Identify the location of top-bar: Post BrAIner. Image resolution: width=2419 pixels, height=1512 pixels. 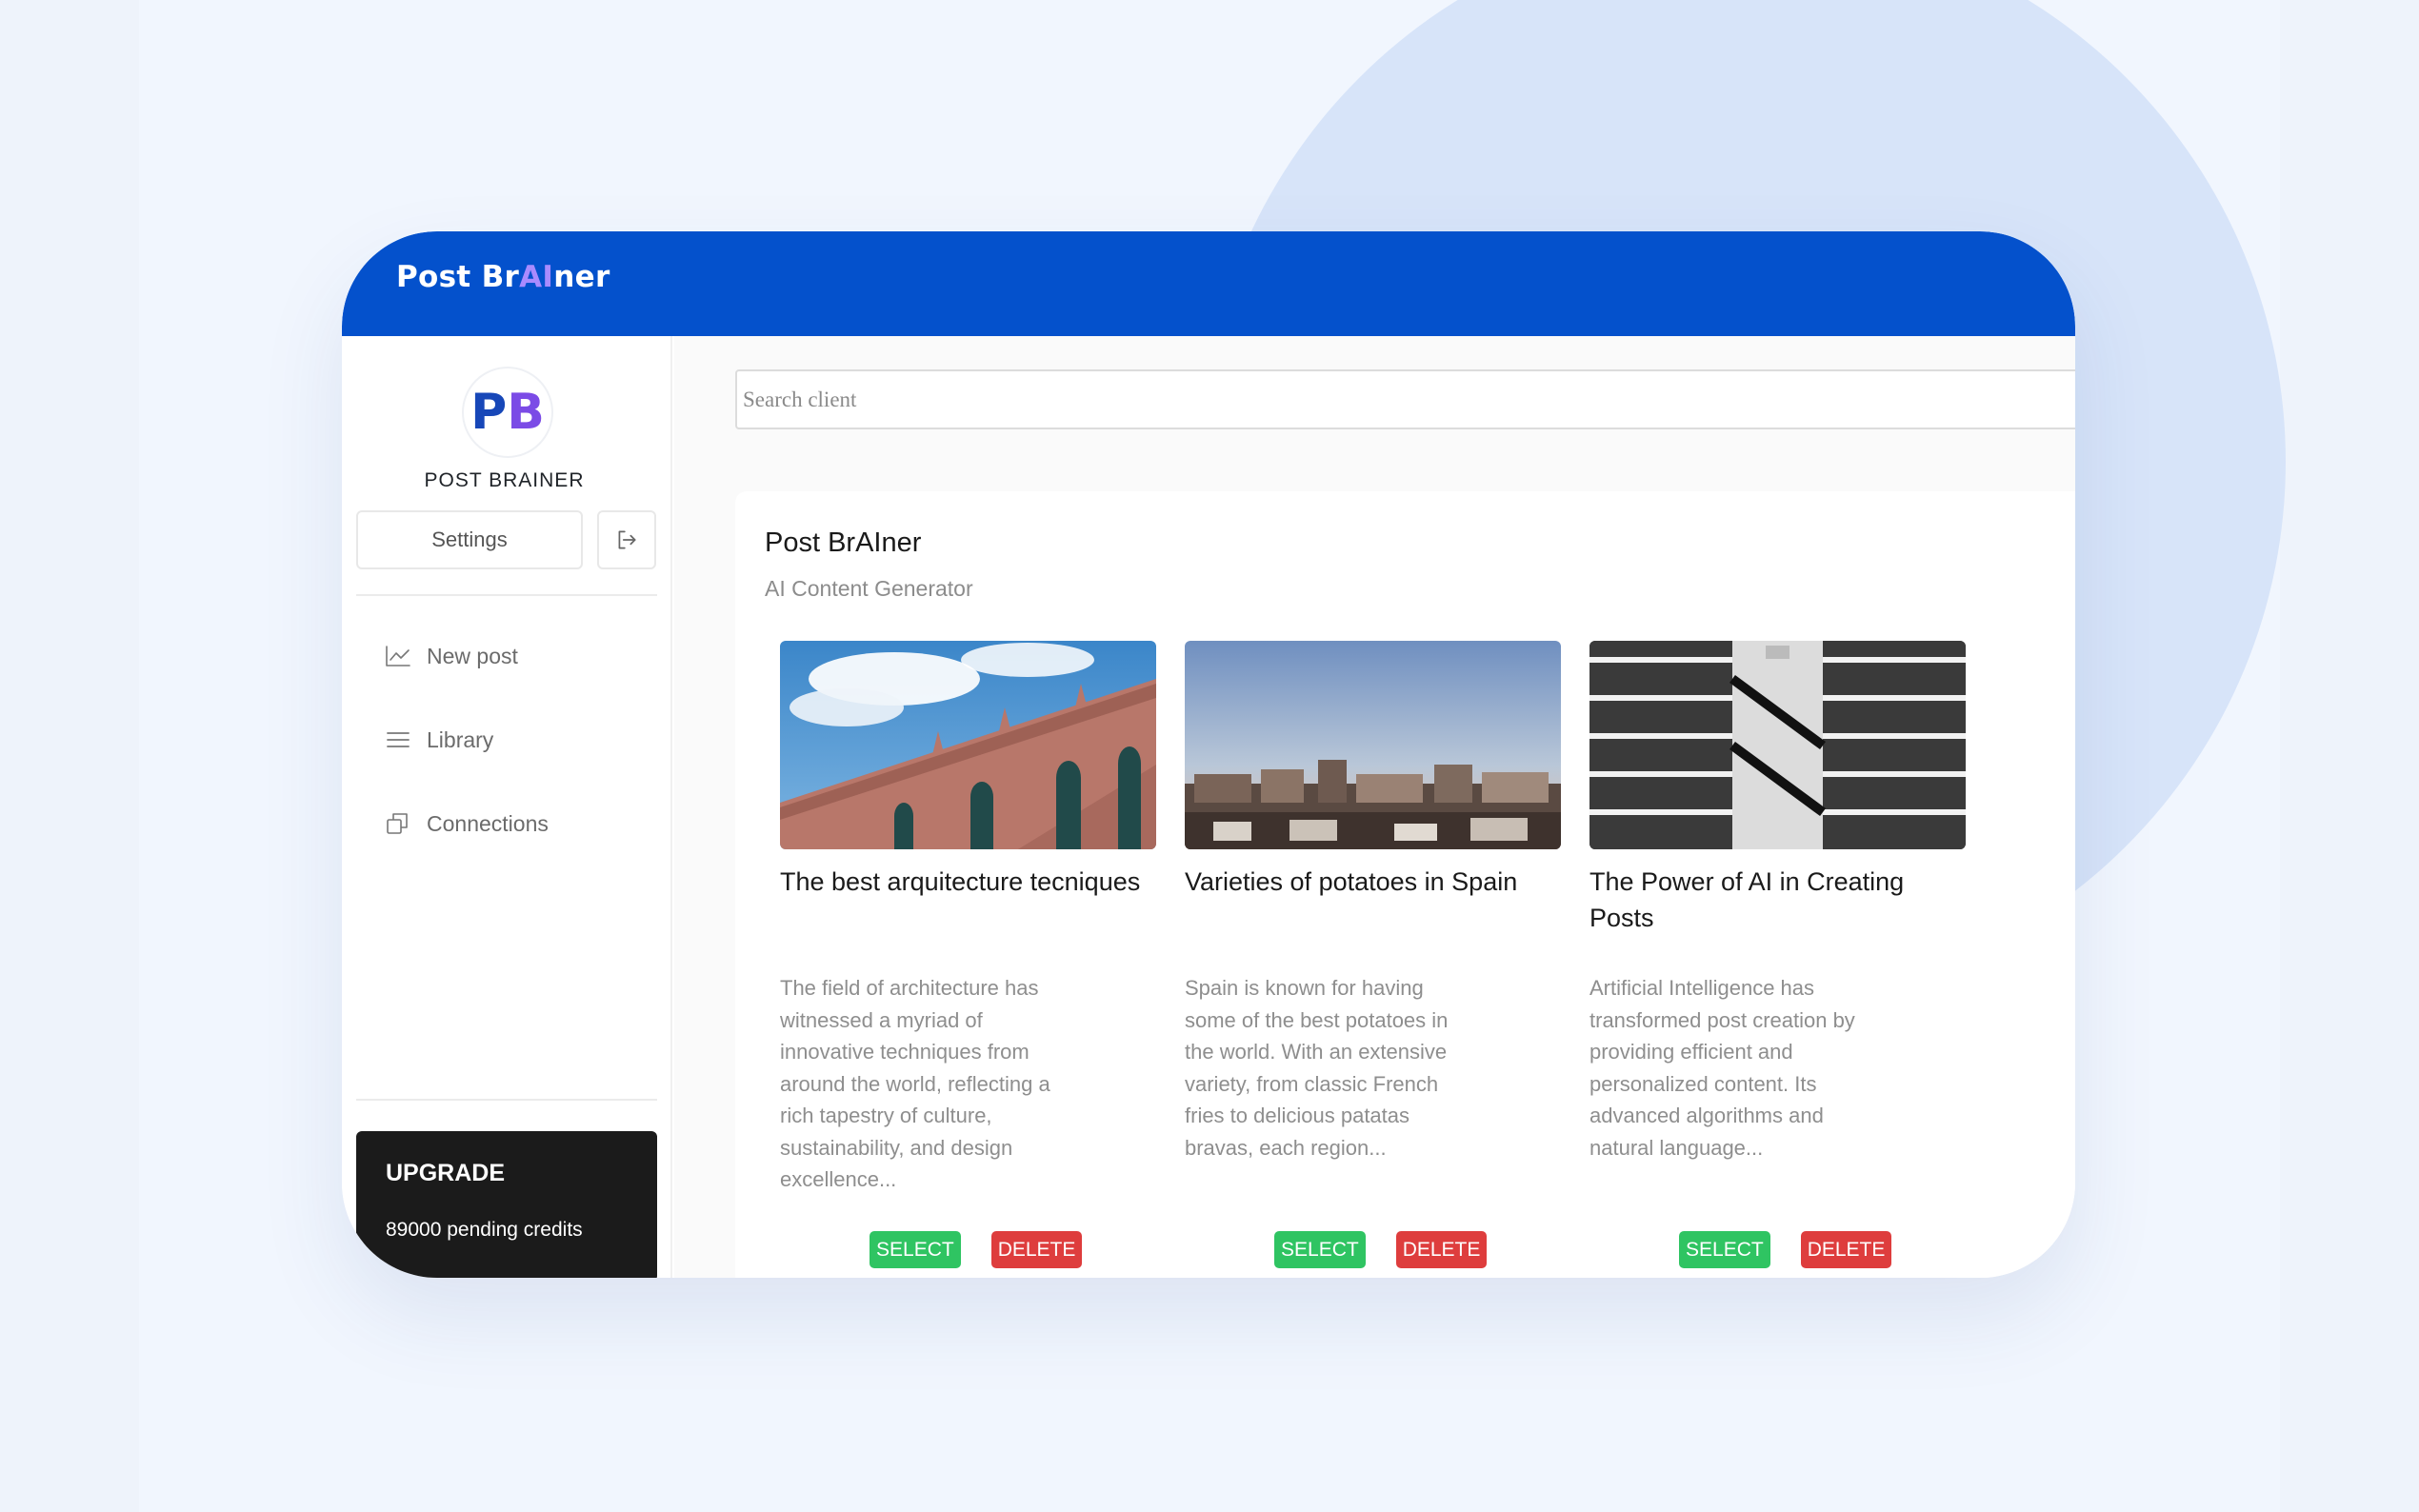
(1208, 283).